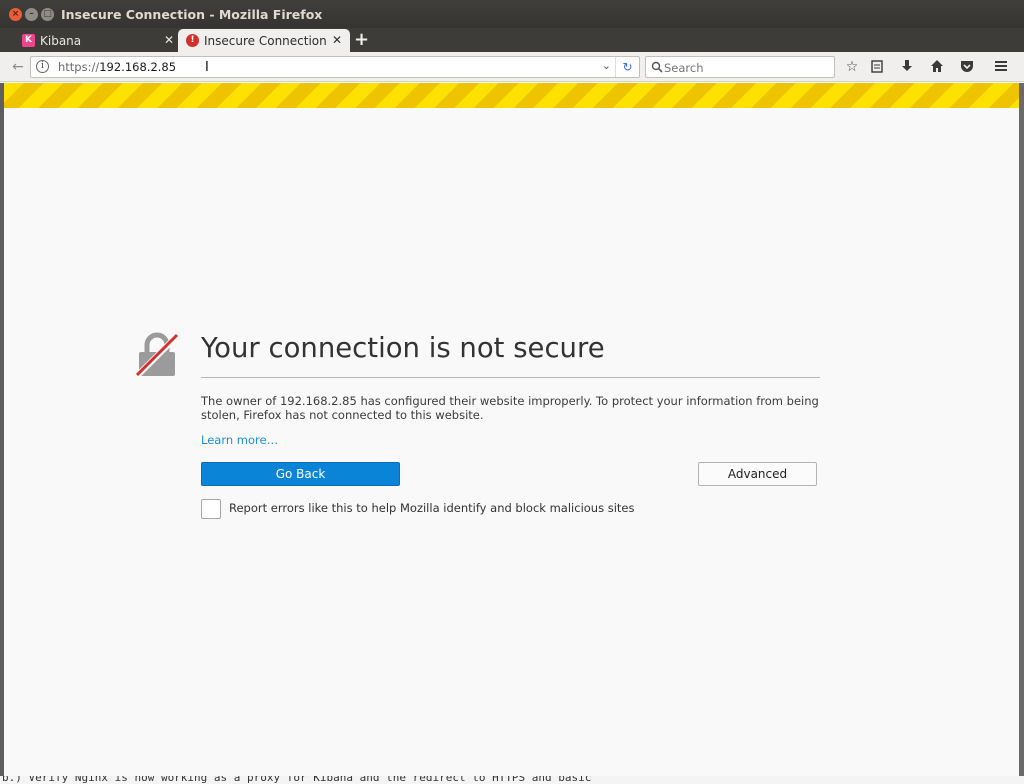  Describe the element at coordinates (211, 509) in the screenshot. I see `report-errors-checkbox` at that location.